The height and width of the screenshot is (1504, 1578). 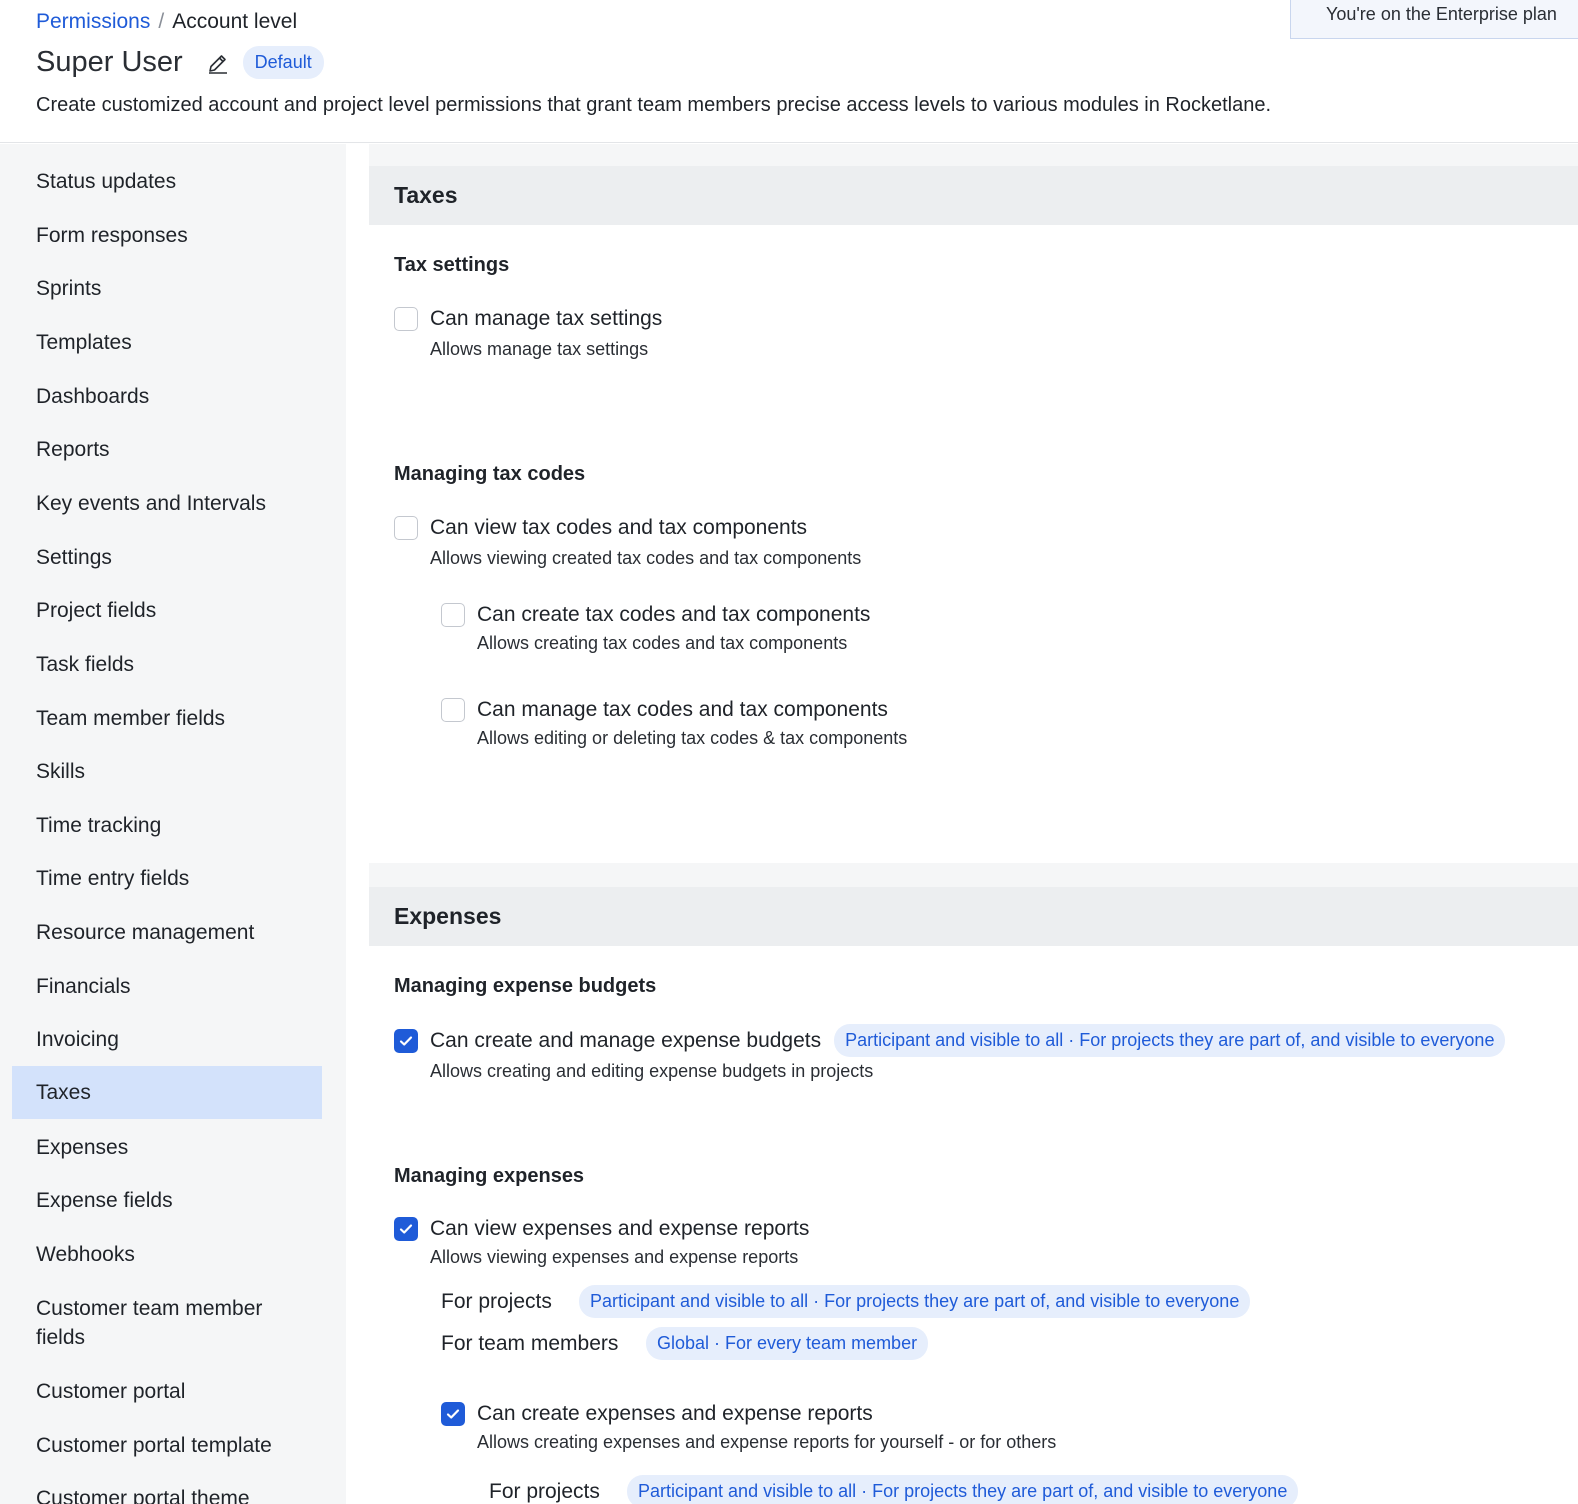 What do you see at coordinates (525, 986) in the screenshot?
I see `group-title-expense-budgets: Managing expense budgets` at bounding box center [525, 986].